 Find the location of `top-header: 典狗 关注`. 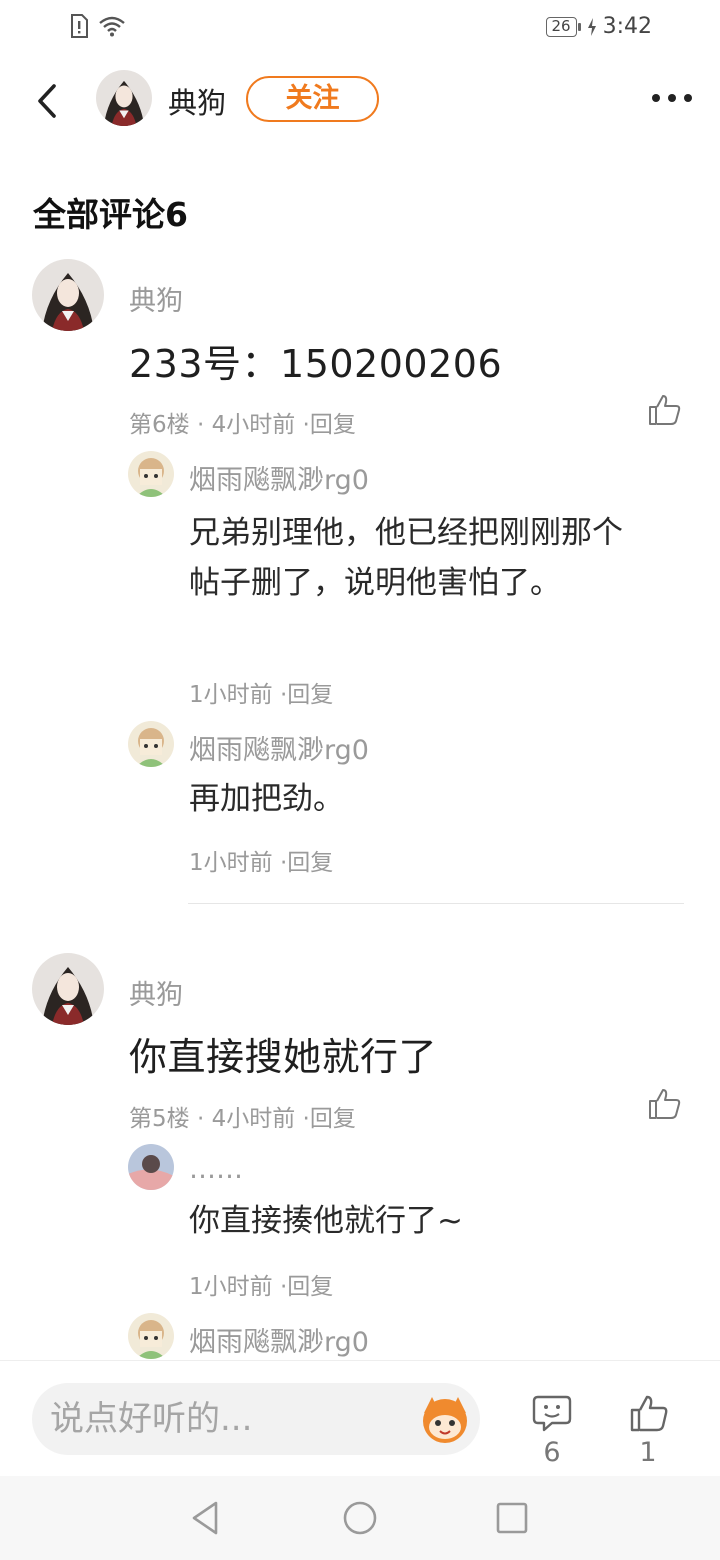

top-header: 典狗 关注 is located at coordinates (360, 101).